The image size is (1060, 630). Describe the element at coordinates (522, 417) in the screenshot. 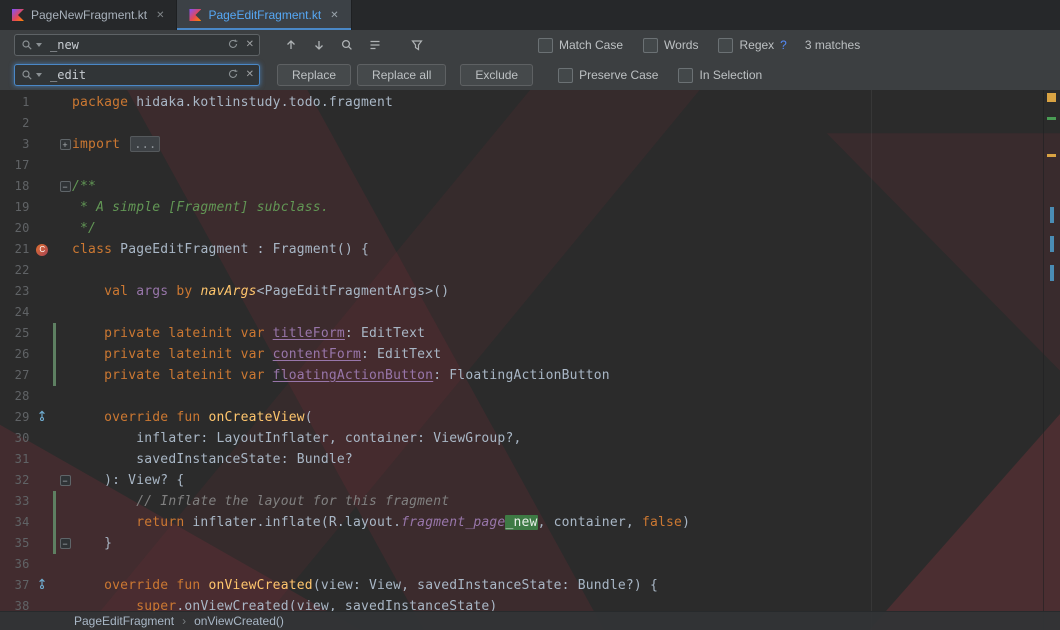

I see `code-line: 29 override fun onCreateView(` at that location.